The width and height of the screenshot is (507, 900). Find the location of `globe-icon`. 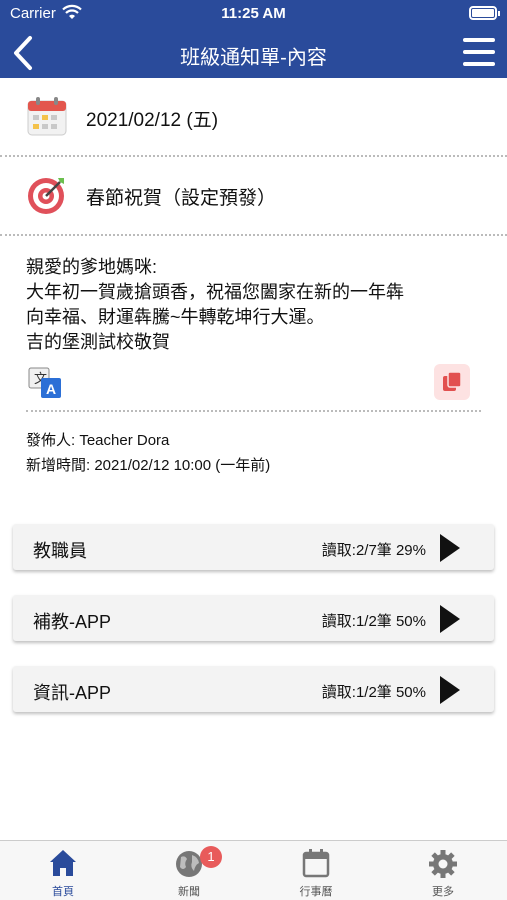

globe-icon is located at coordinates (189, 864).